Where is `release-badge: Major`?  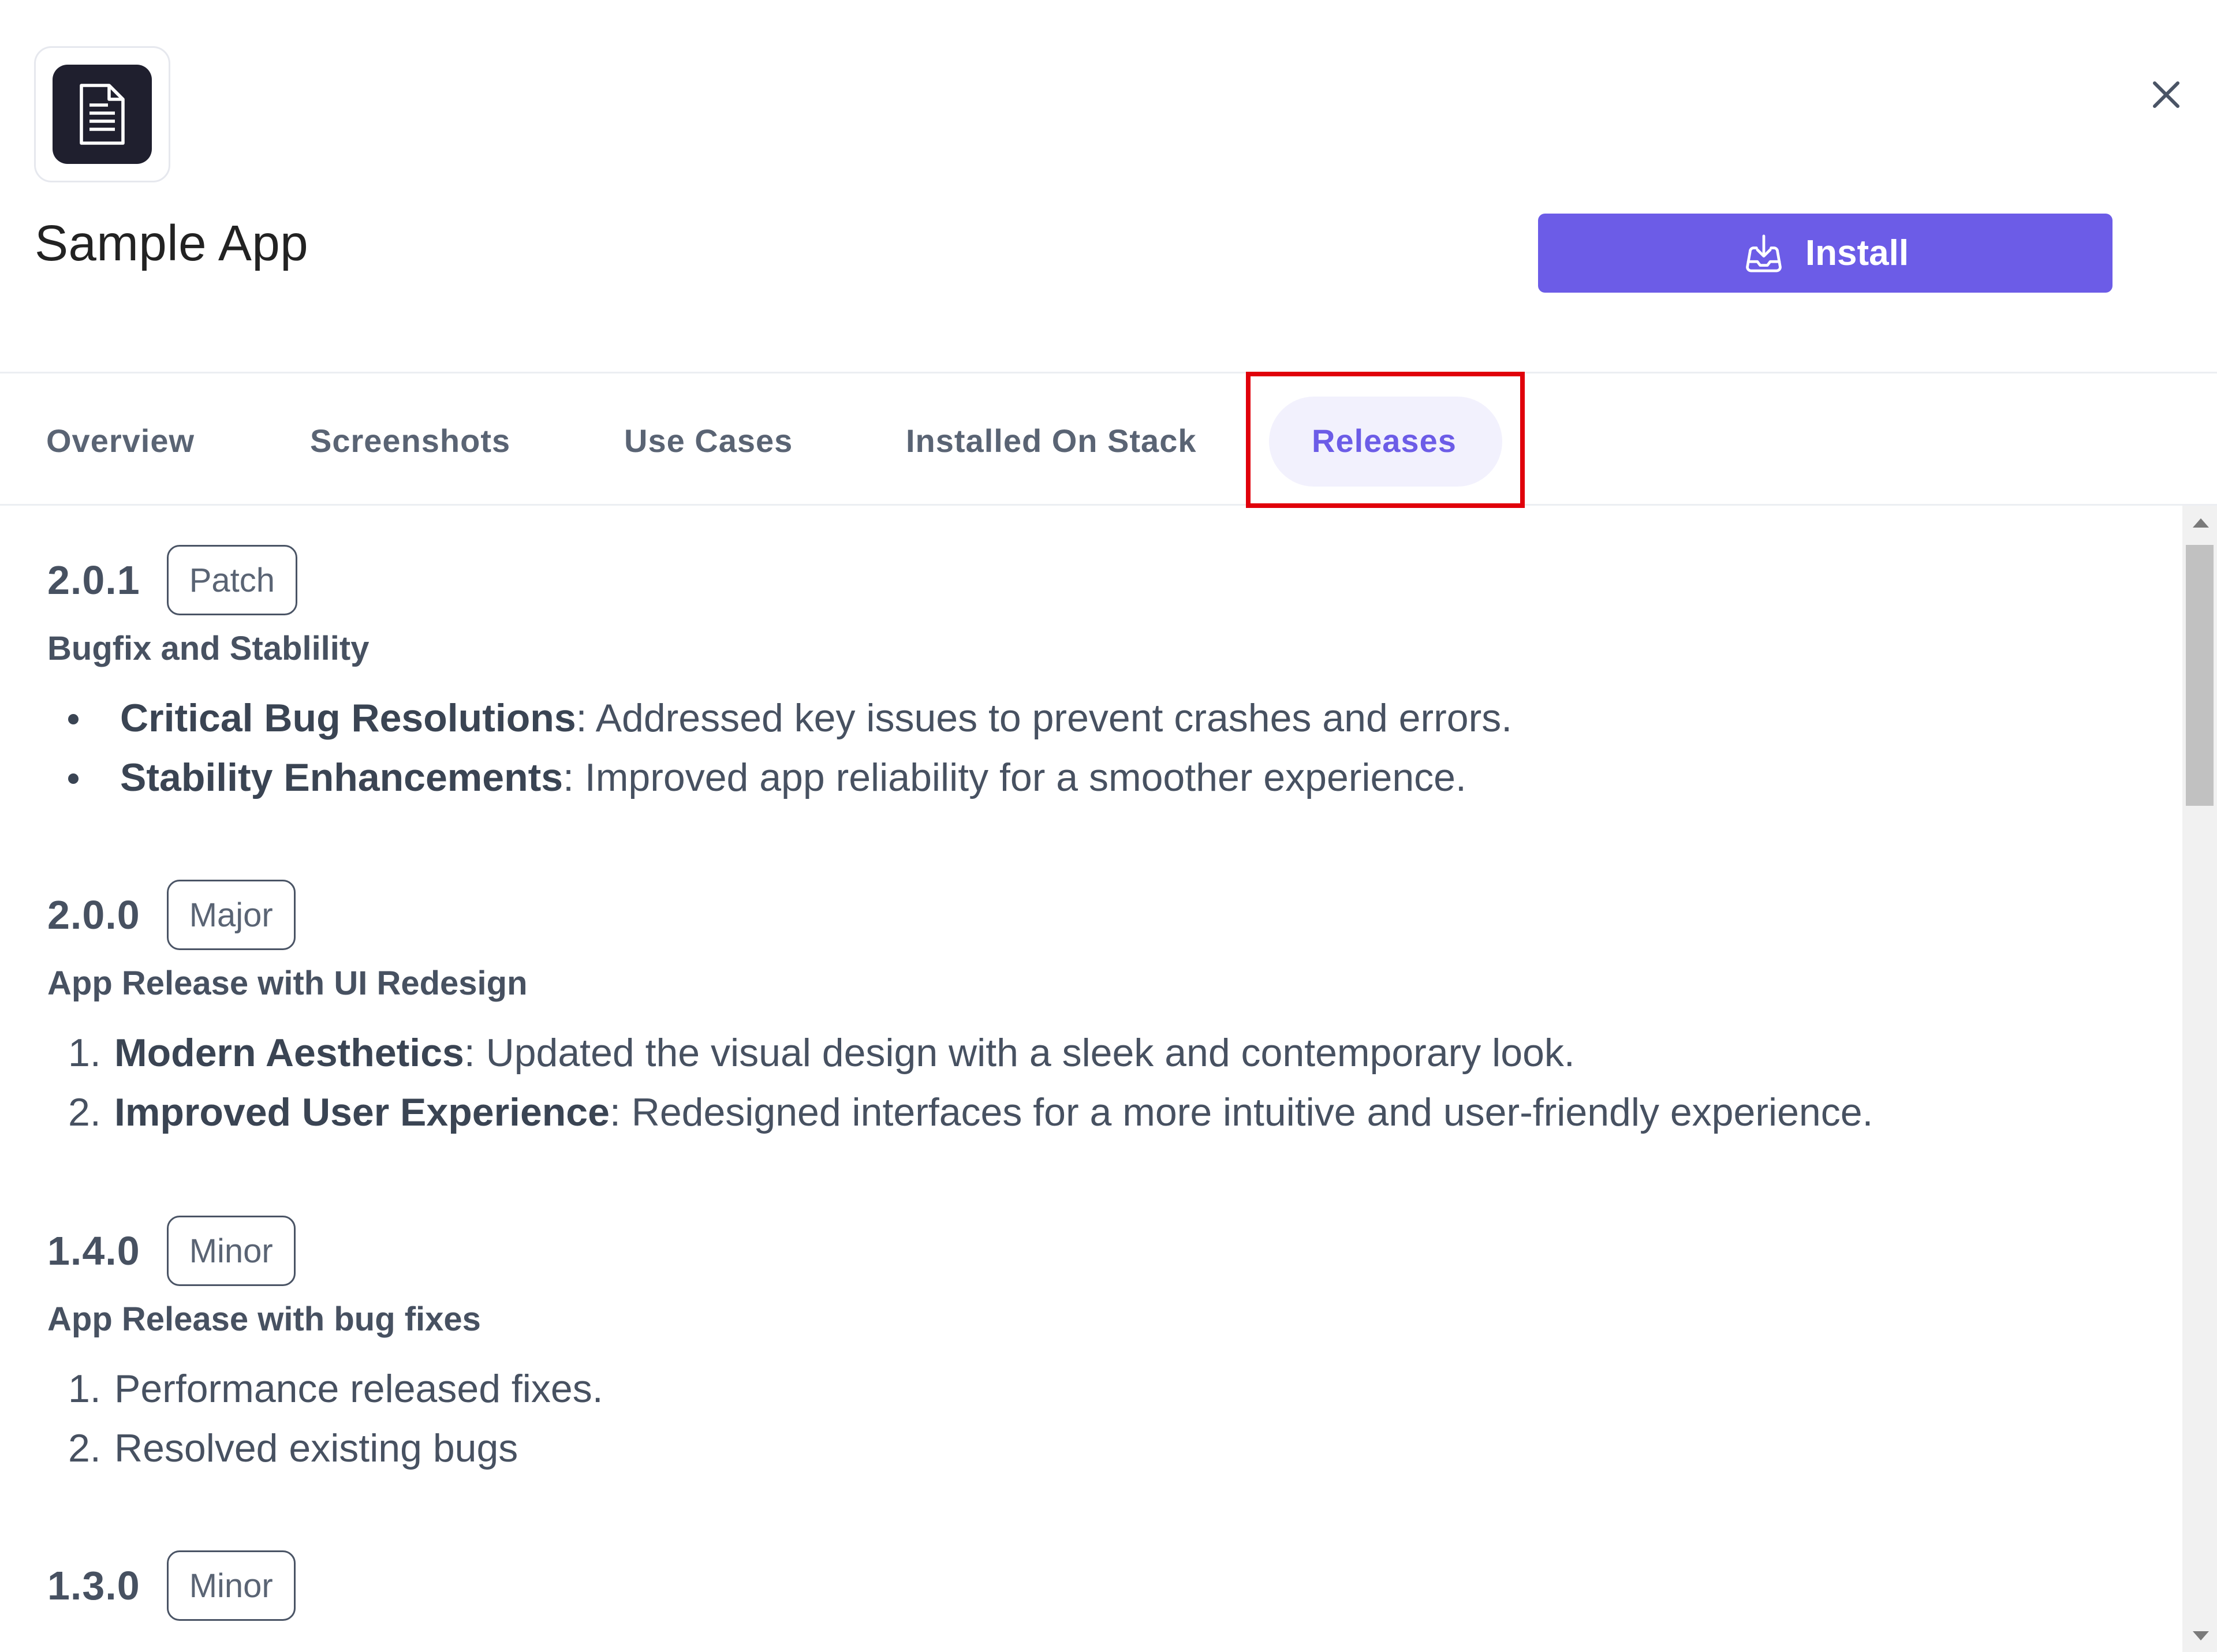 release-badge: Major is located at coordinates (231, 915).